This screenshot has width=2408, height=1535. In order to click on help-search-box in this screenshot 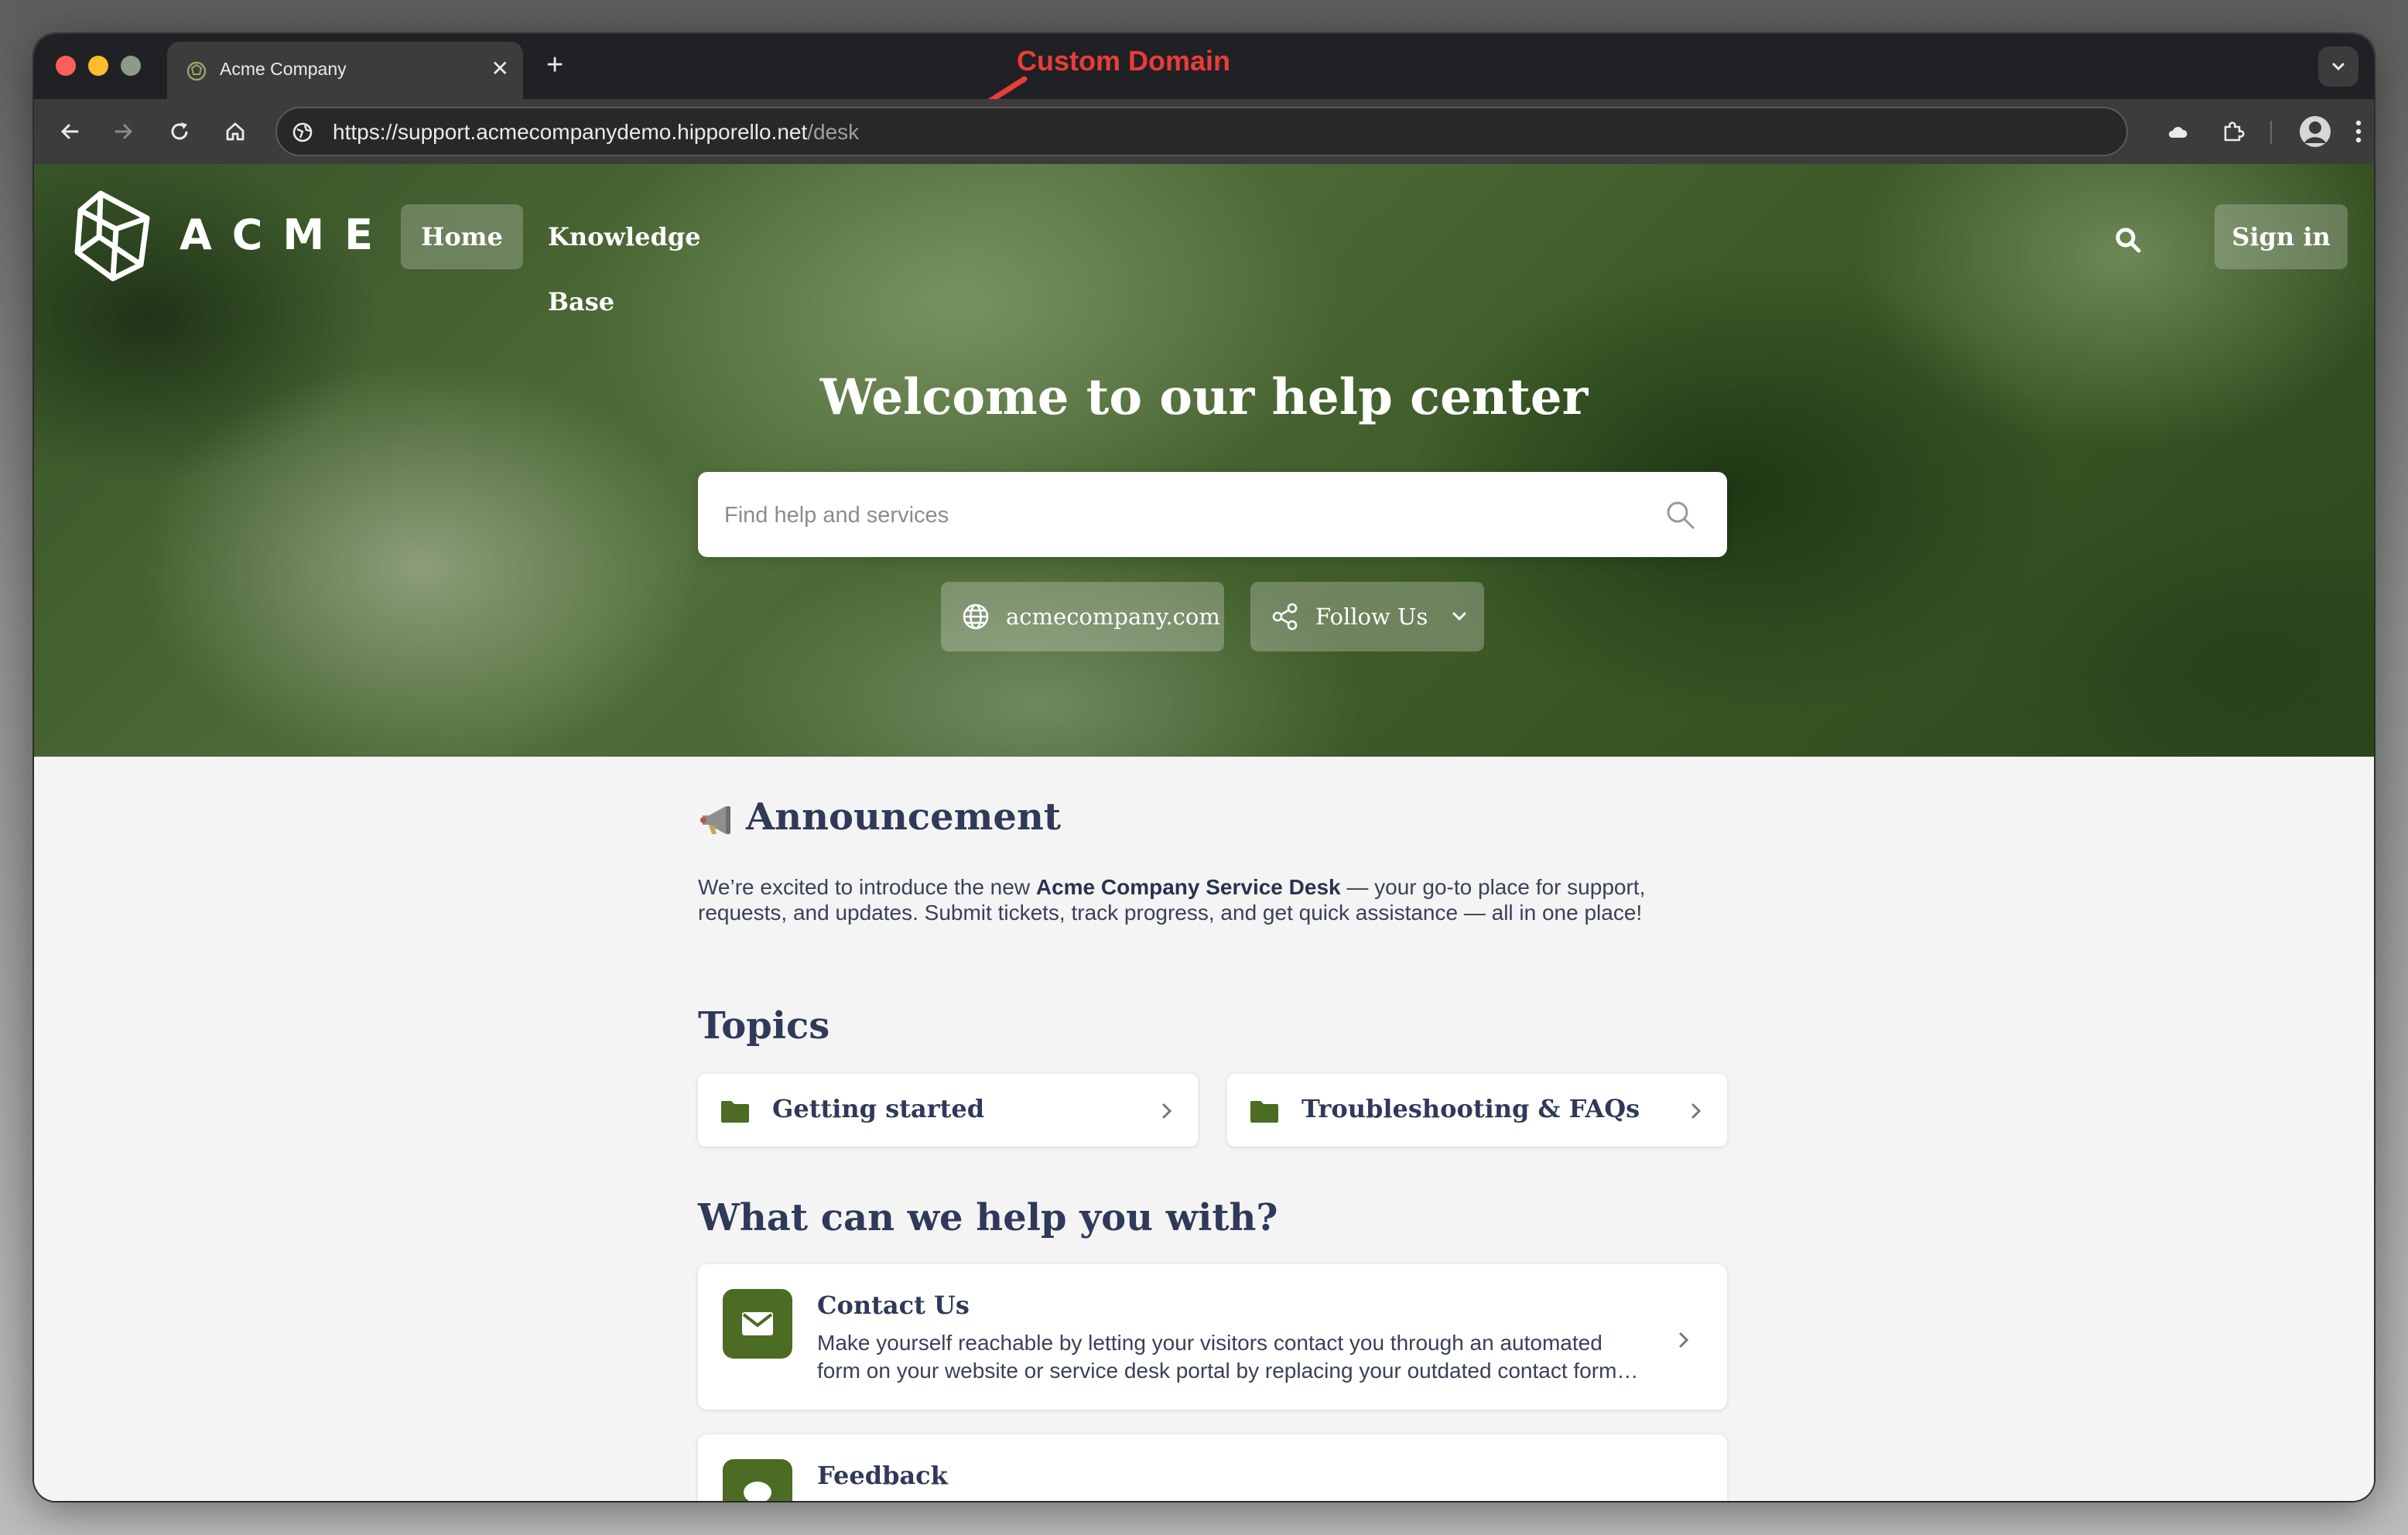, I will do `click(1212, 515)`.